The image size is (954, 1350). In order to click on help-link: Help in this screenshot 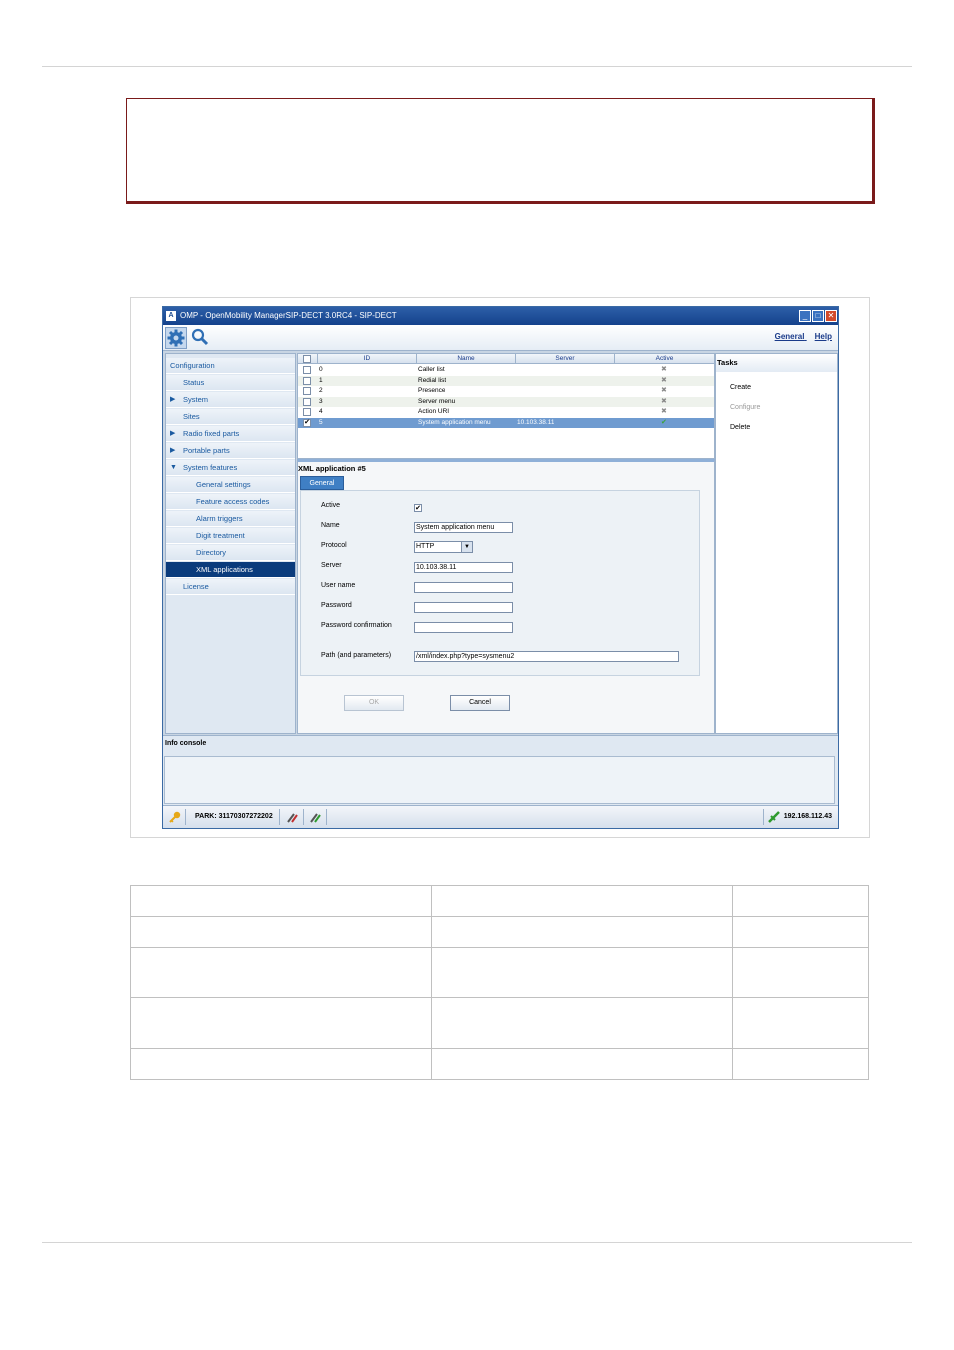, I will do `click(823, 336)`.